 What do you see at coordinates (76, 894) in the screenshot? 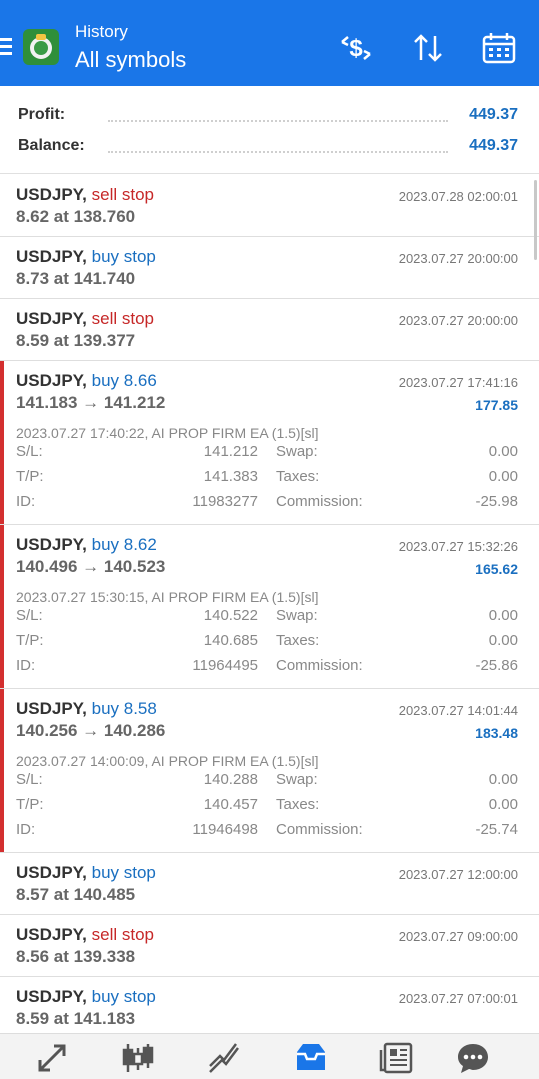
I see `item-price-line: 8.57 at 140.485` at bounding box center [76, 894].